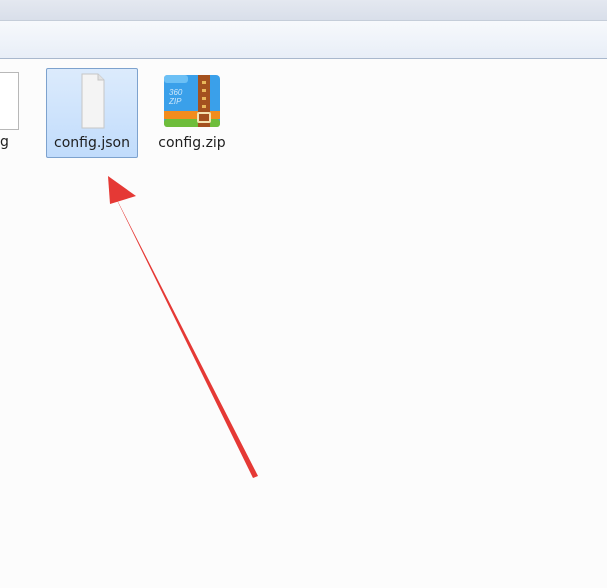  What do you see at coordinates (176, 92) in the screenshot?
I see `zip-icon-text-360: 360` at bounding box center [176, 92].